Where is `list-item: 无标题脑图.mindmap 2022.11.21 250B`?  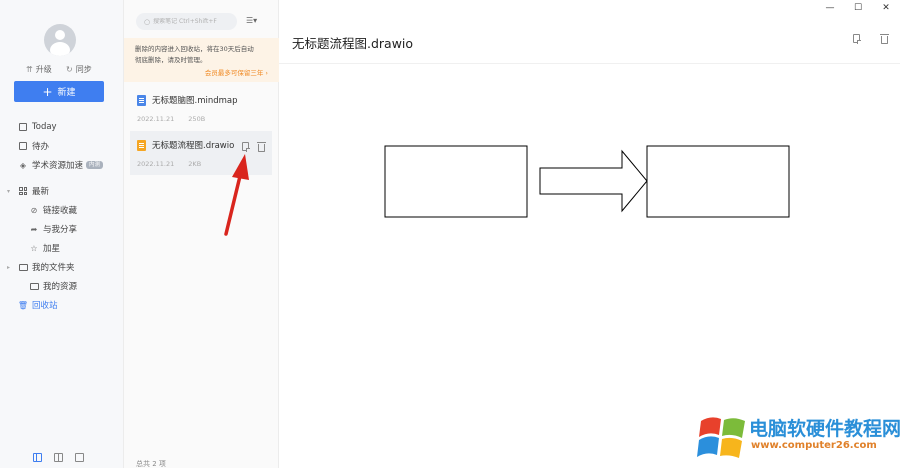
list-item: 无标题脑图.mindmap 2022.11.21 250B is located at coordinates (201, 108).